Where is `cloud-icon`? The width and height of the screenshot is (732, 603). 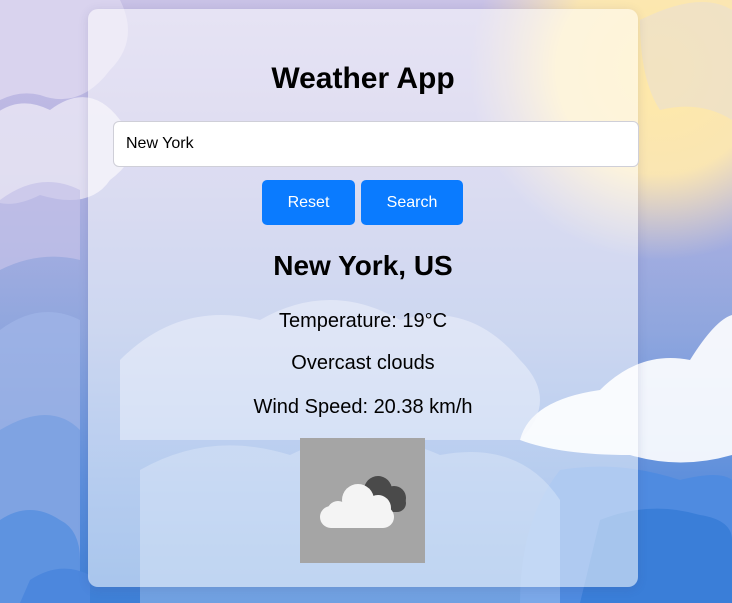
cloud-icon is located at coordinates (363, 502).